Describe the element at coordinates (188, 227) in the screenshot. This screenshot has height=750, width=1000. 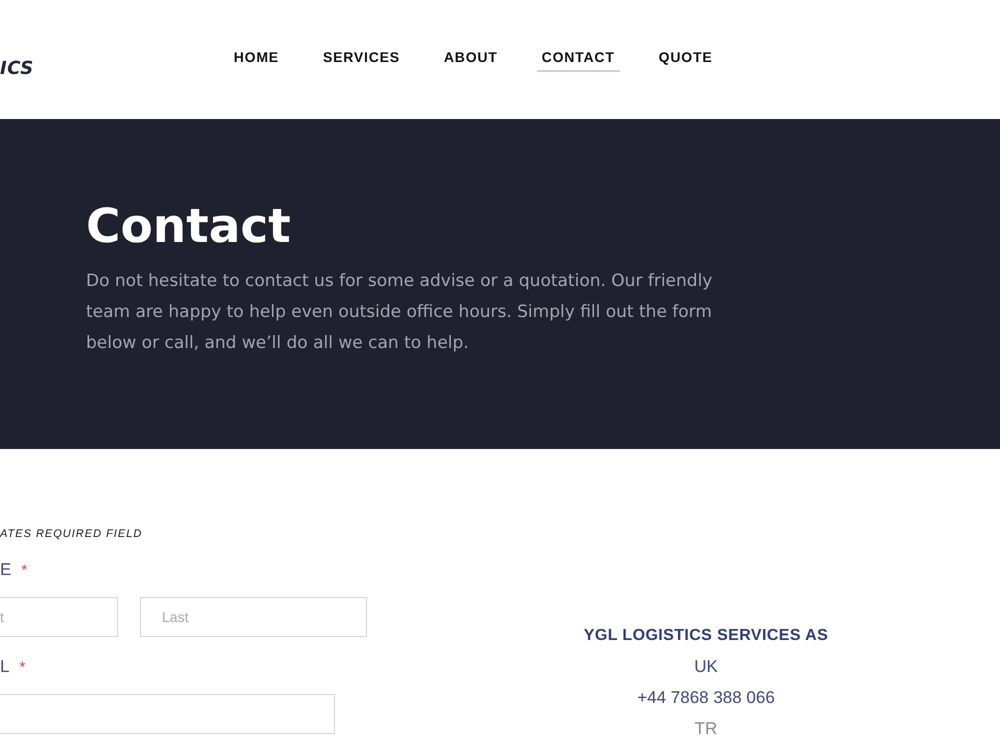
I see `page-title: Contact` at that location.